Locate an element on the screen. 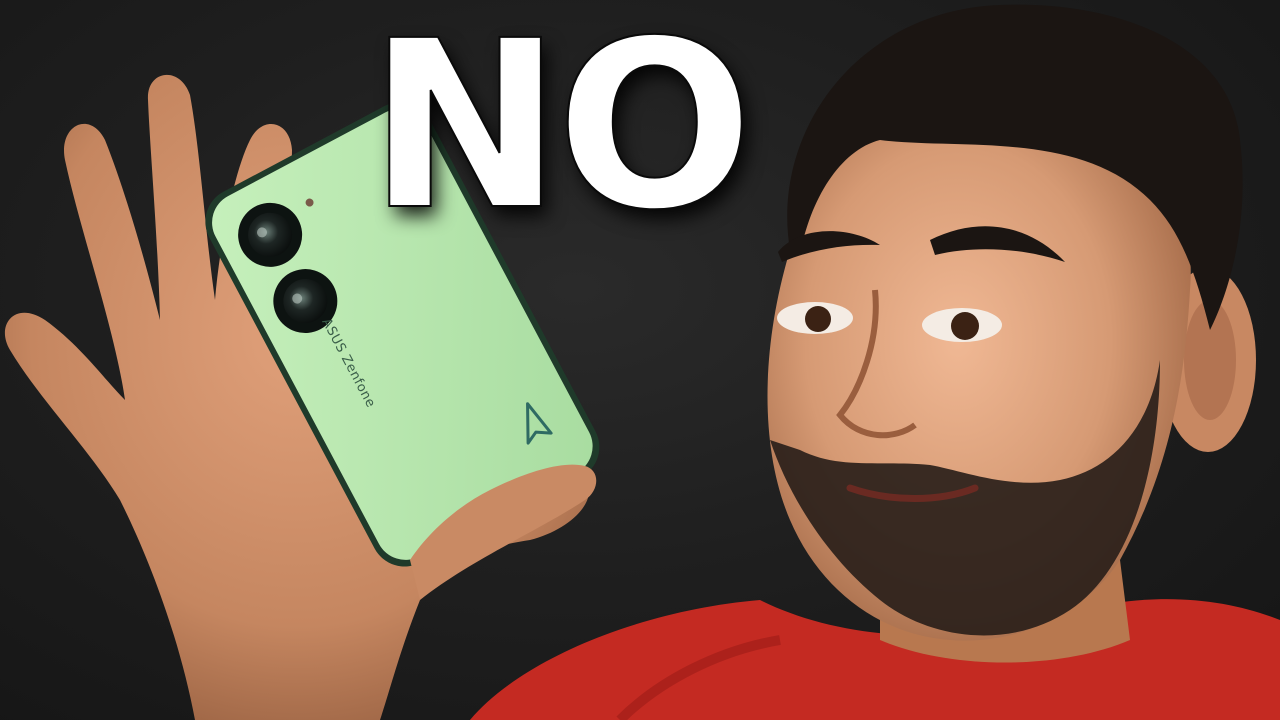 This screenshot has width=1280, height=720. headline-text: NO is located at coordinates (560, 130).